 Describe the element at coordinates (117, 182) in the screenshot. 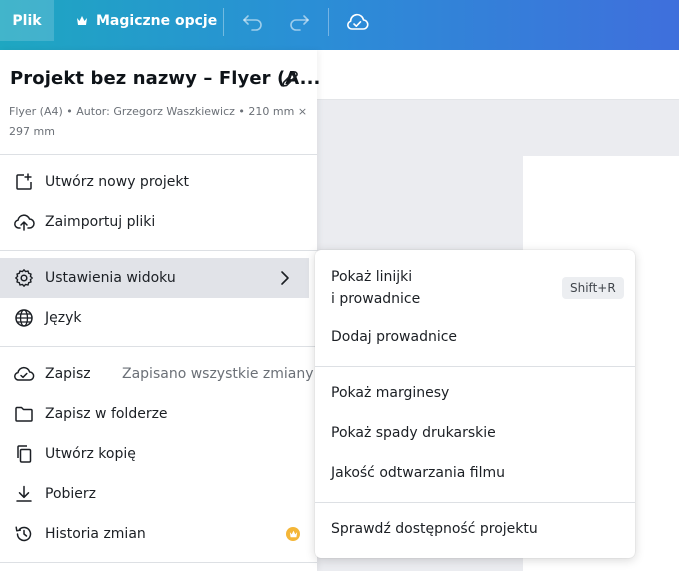

I see `menu-item-label: Utwórz nowy projekt` at that location.